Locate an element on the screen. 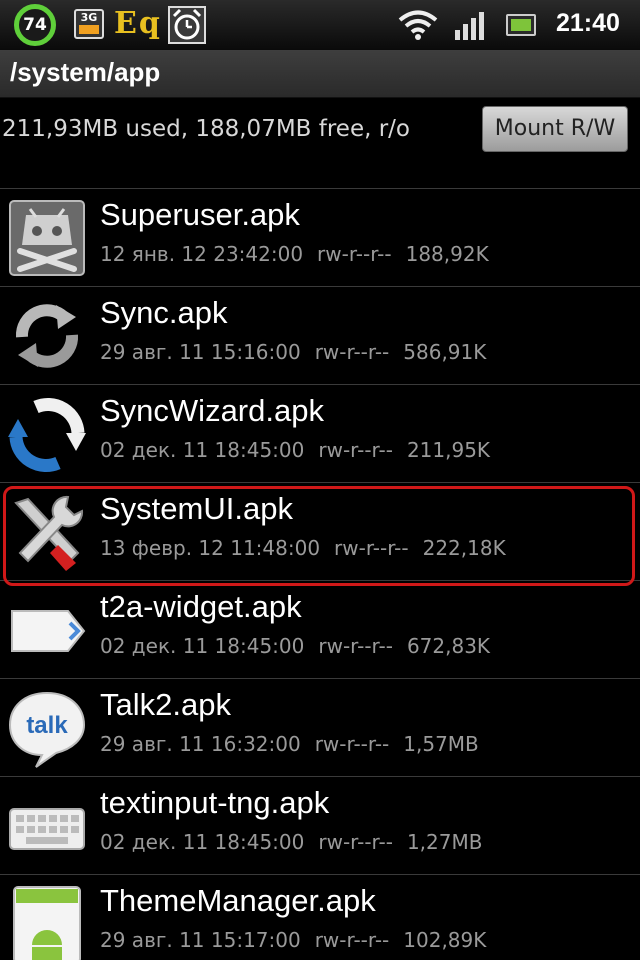 This screenshot has height=960, width=640. current-path: /system/app is located at coordinates (85, 72).